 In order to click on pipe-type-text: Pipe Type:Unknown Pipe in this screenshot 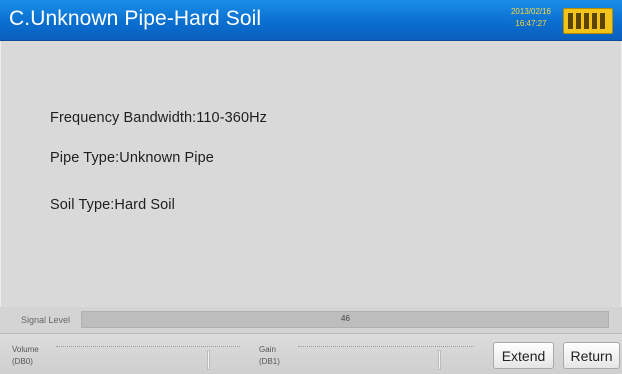, I will do `click(132, 158)`.